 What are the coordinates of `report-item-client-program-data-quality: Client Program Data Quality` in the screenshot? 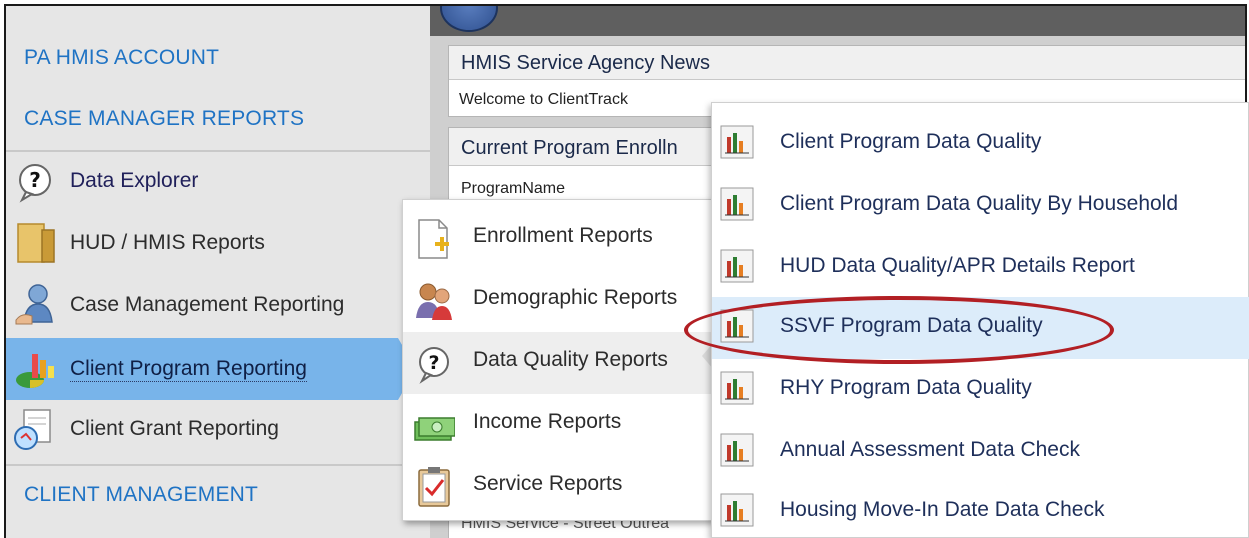 It's located at (980, 144).